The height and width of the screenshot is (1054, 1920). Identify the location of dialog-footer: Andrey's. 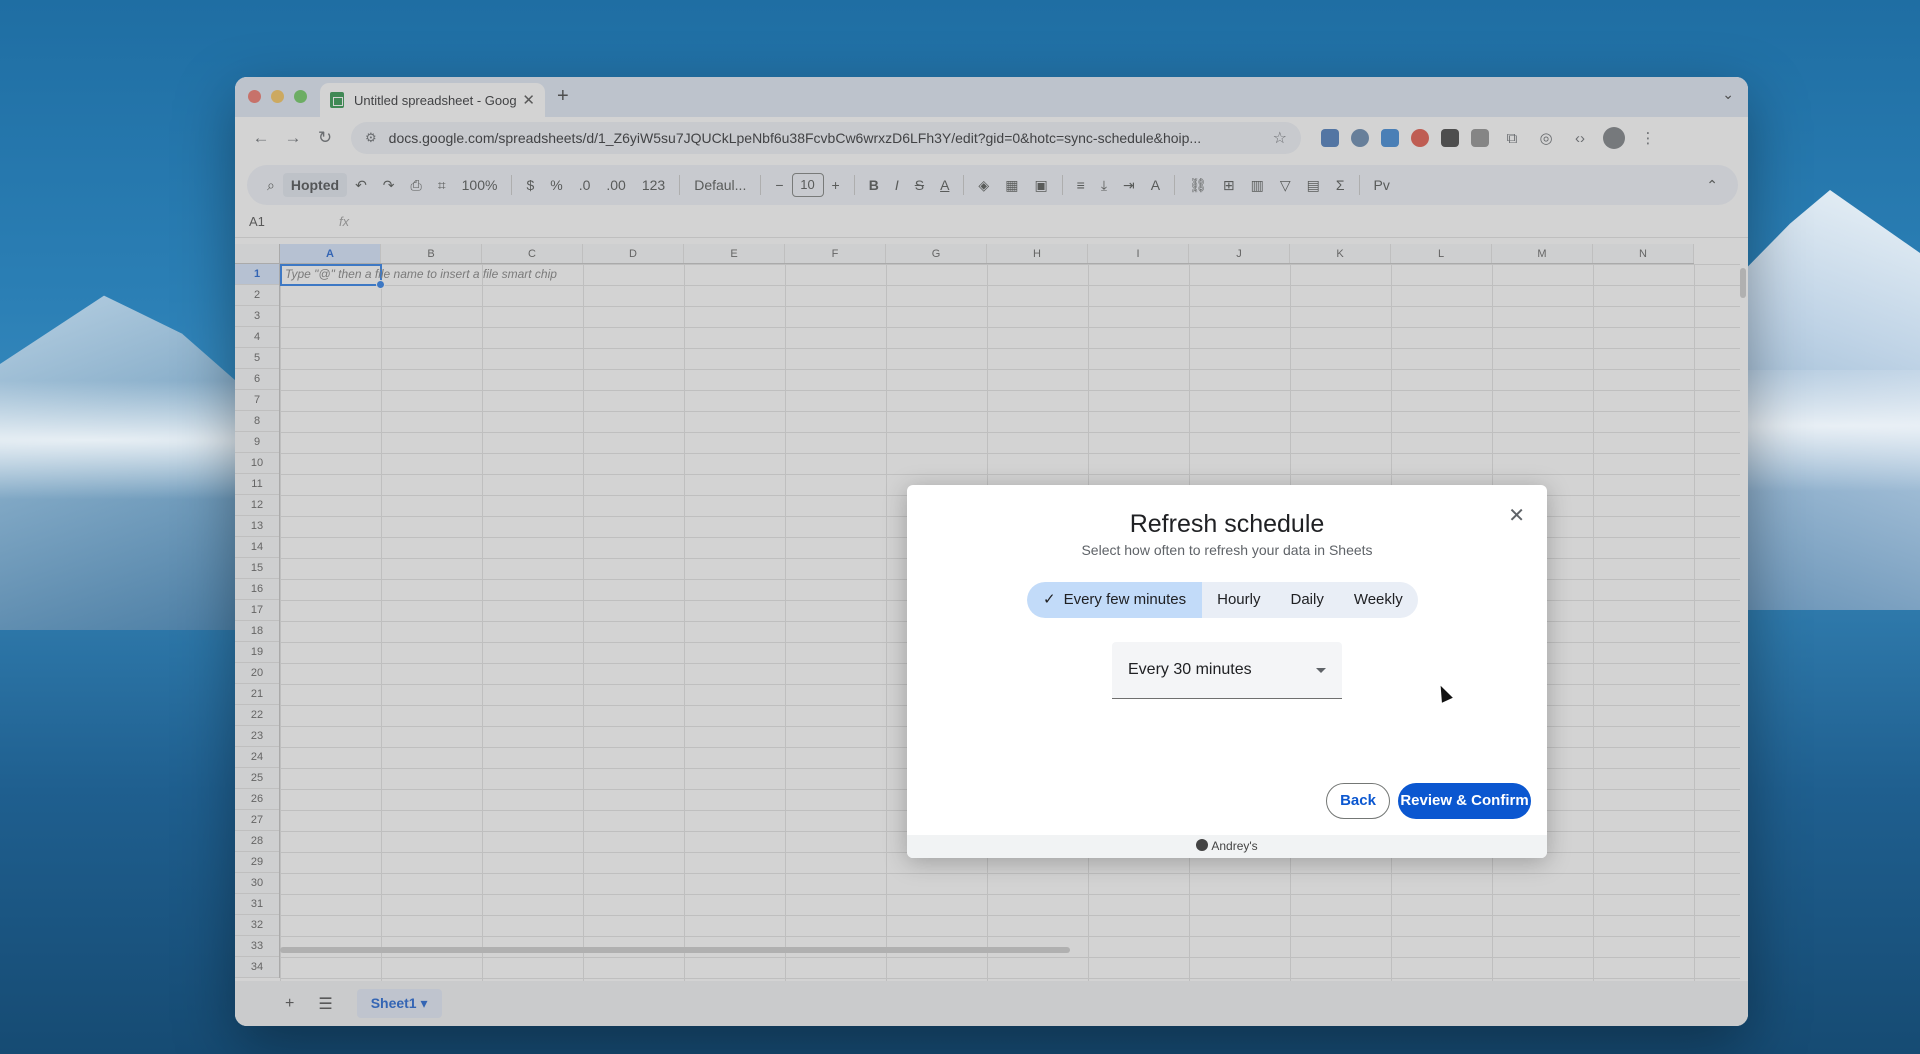
(1227, 846).